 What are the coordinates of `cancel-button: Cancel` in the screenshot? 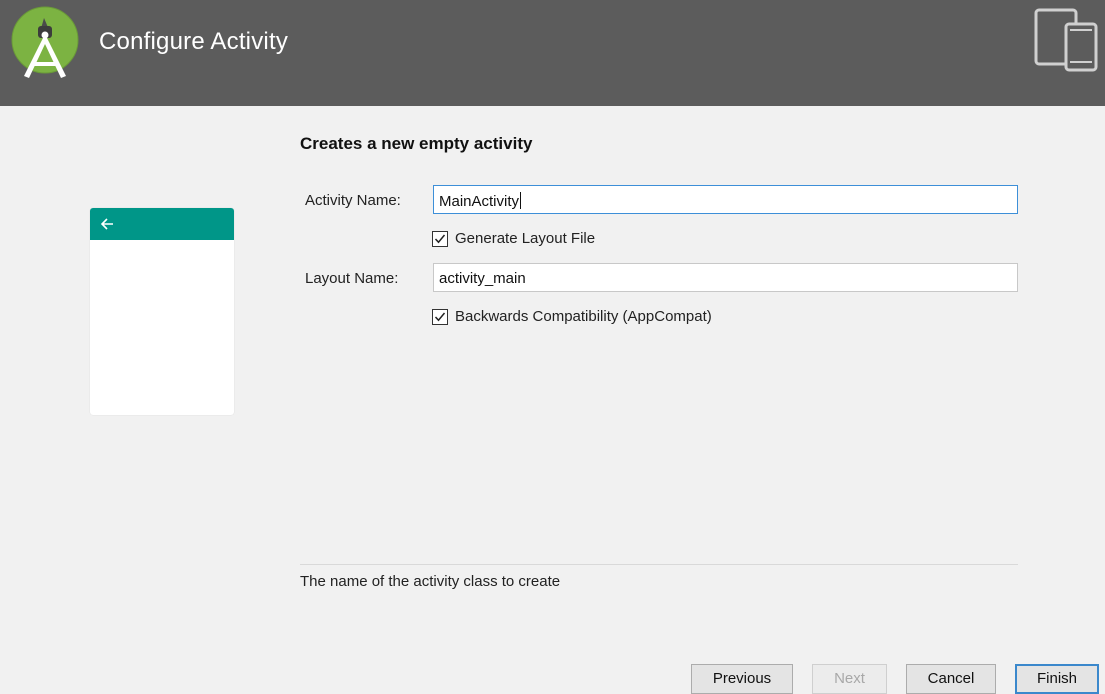 It's located at (951, 679).